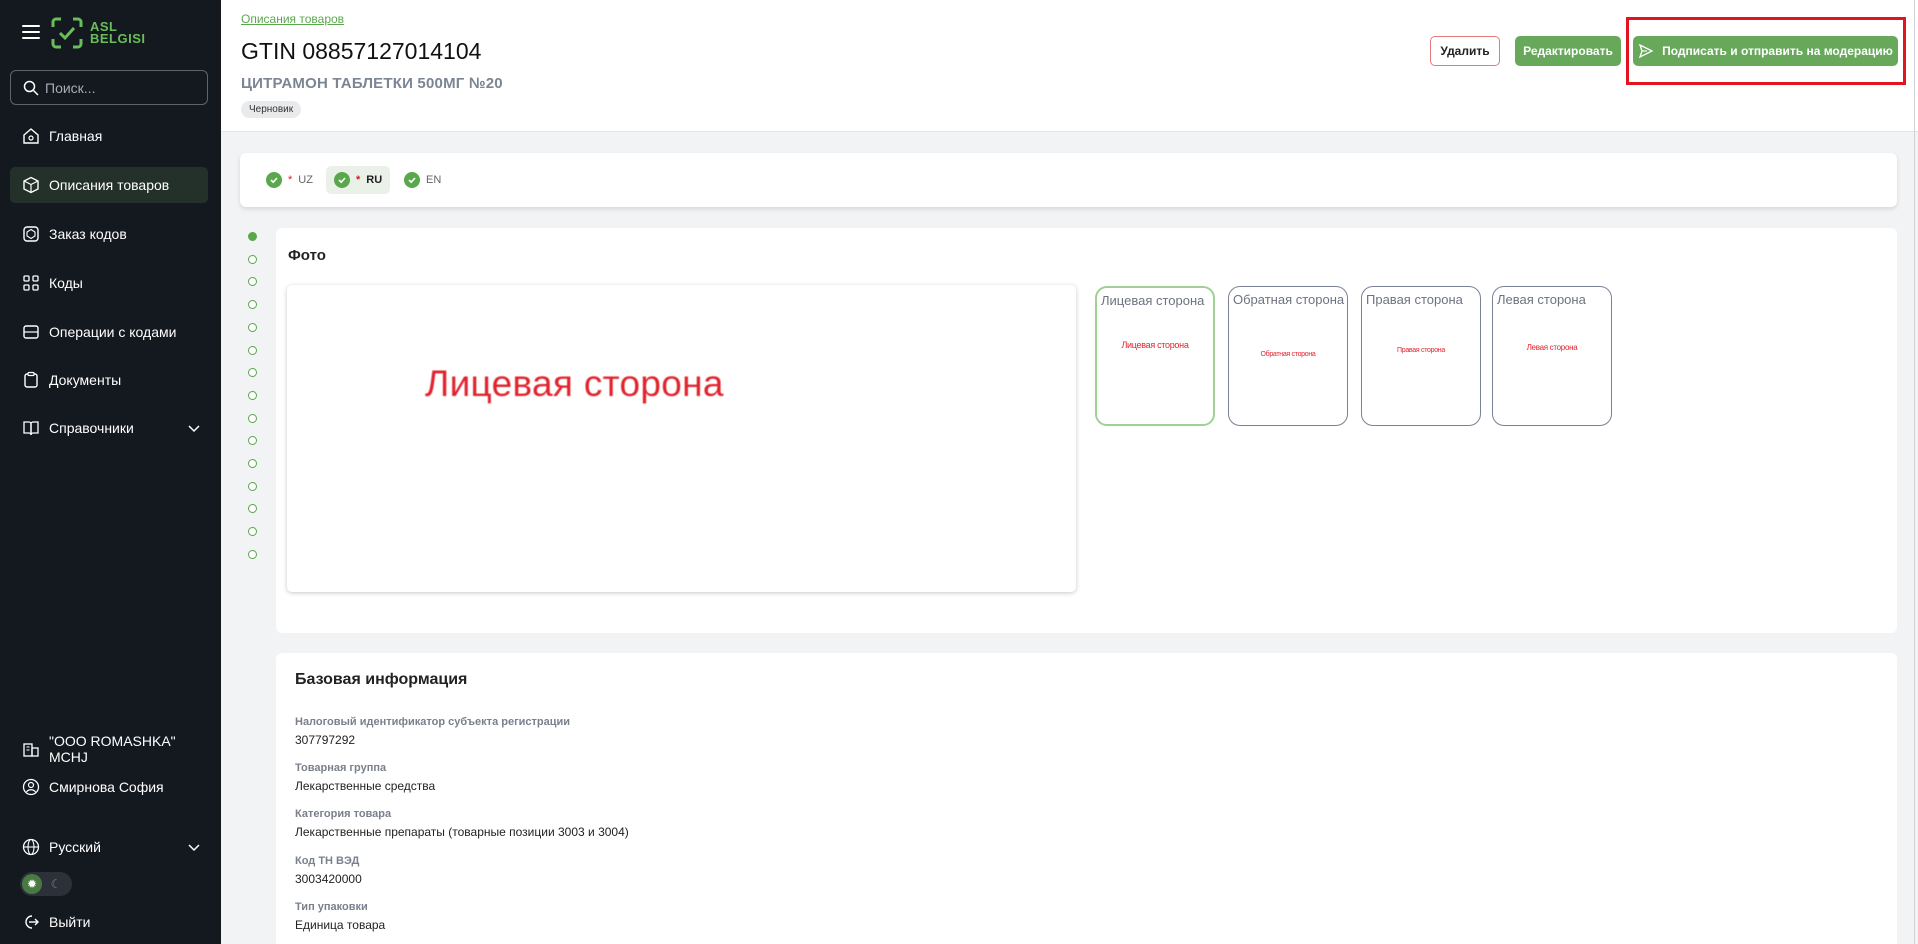  I want to click on sidebar-item-label: Описания товаров, so click(109, 185).